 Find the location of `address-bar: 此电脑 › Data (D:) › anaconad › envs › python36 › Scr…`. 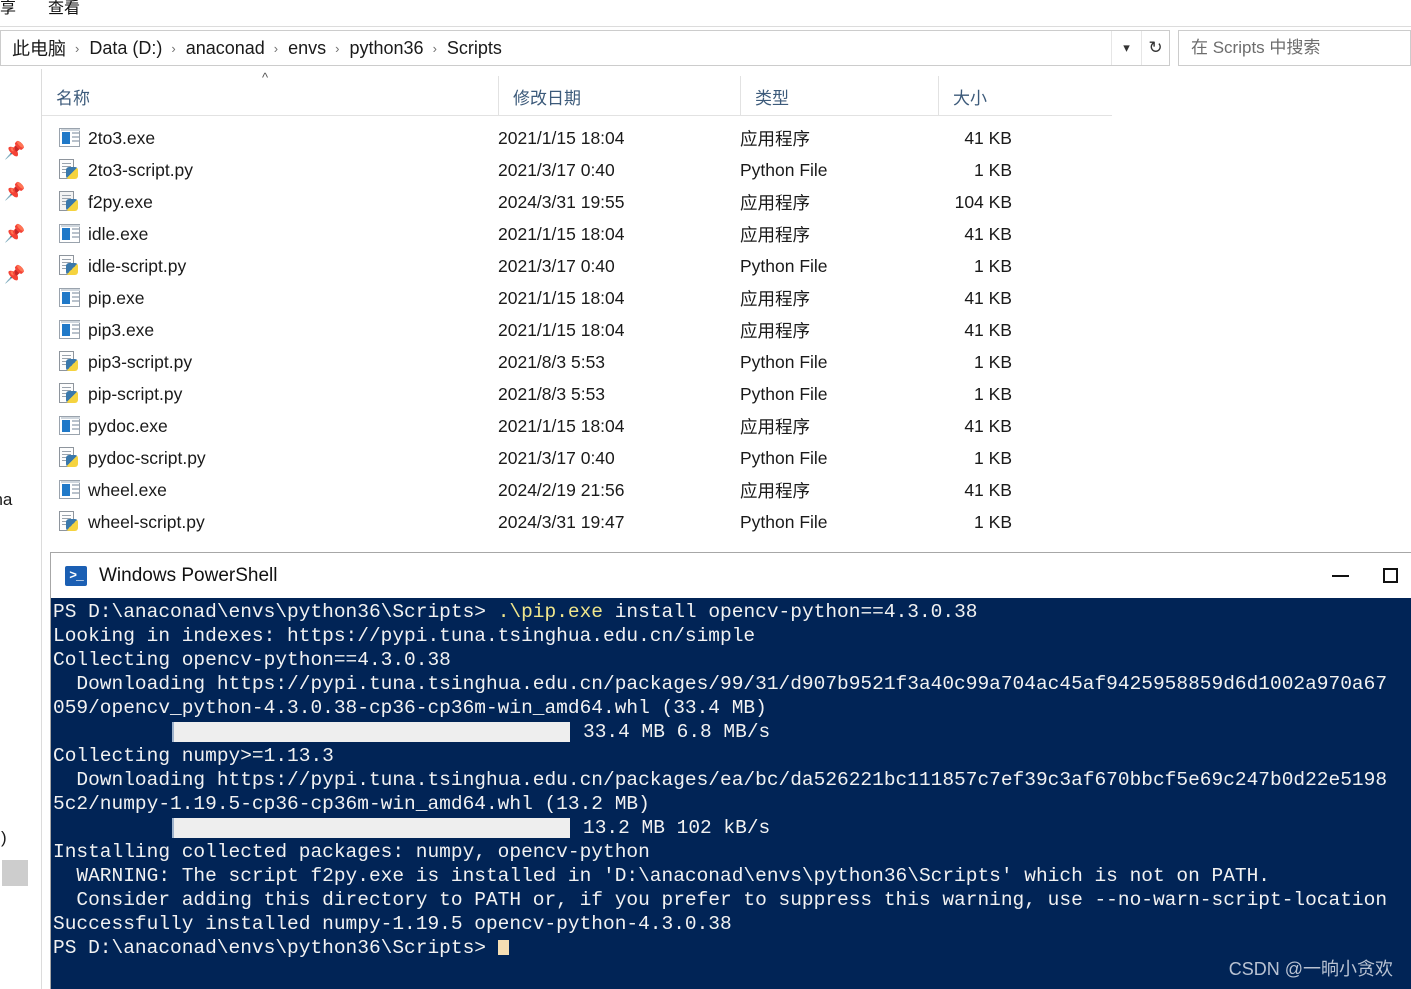

address-bar: 此电脑 › Data (D:) › anaconad › envs › python36 › Scr… is located at coordinates (585, 48).